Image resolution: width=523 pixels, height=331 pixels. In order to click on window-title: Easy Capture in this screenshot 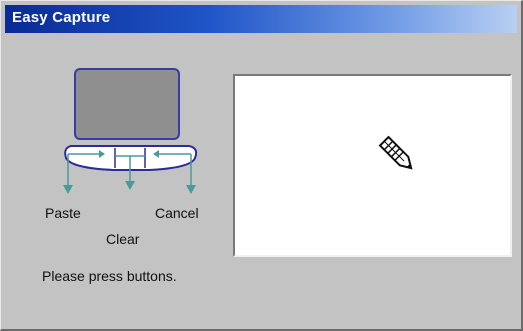, I will do `click(61, 17)`.